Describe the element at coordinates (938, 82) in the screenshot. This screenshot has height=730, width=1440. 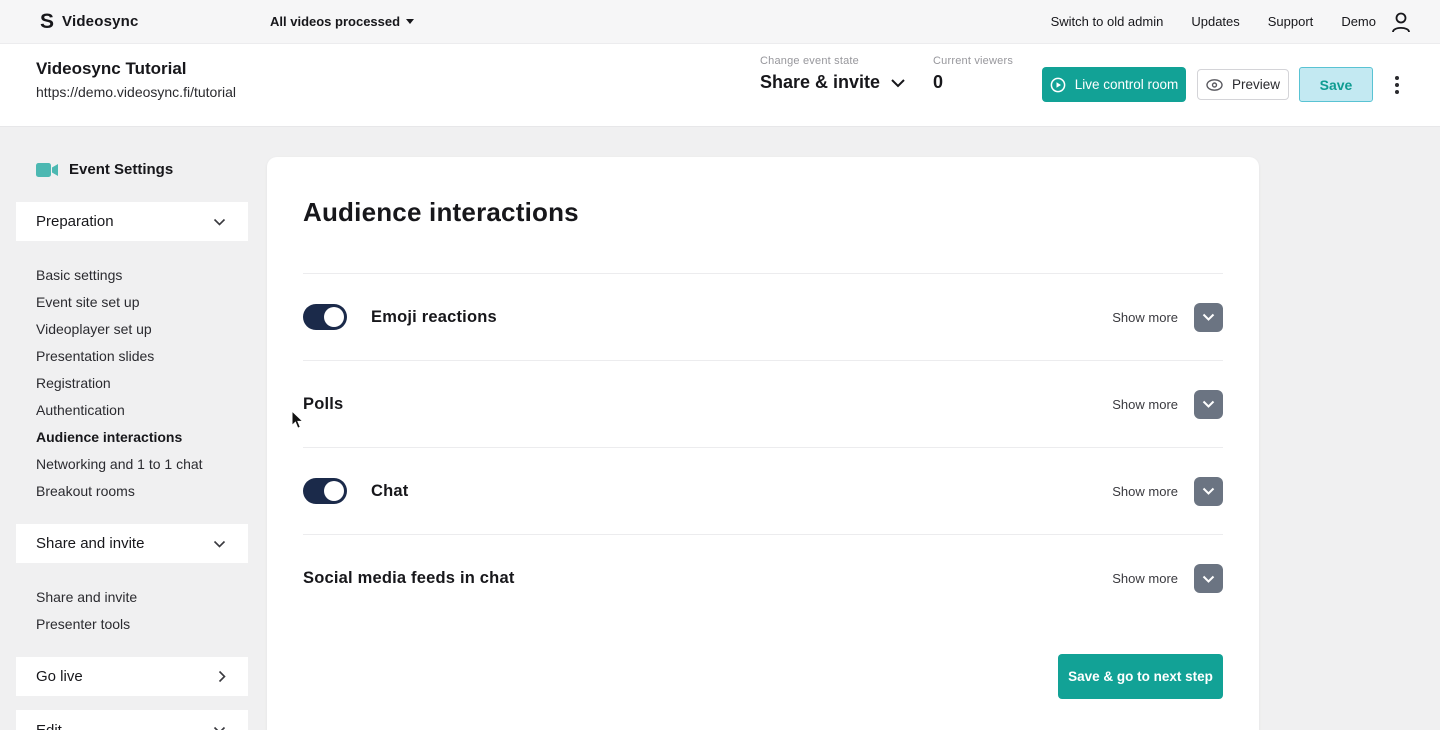
I see `current-viewers-count: 0` at that location.